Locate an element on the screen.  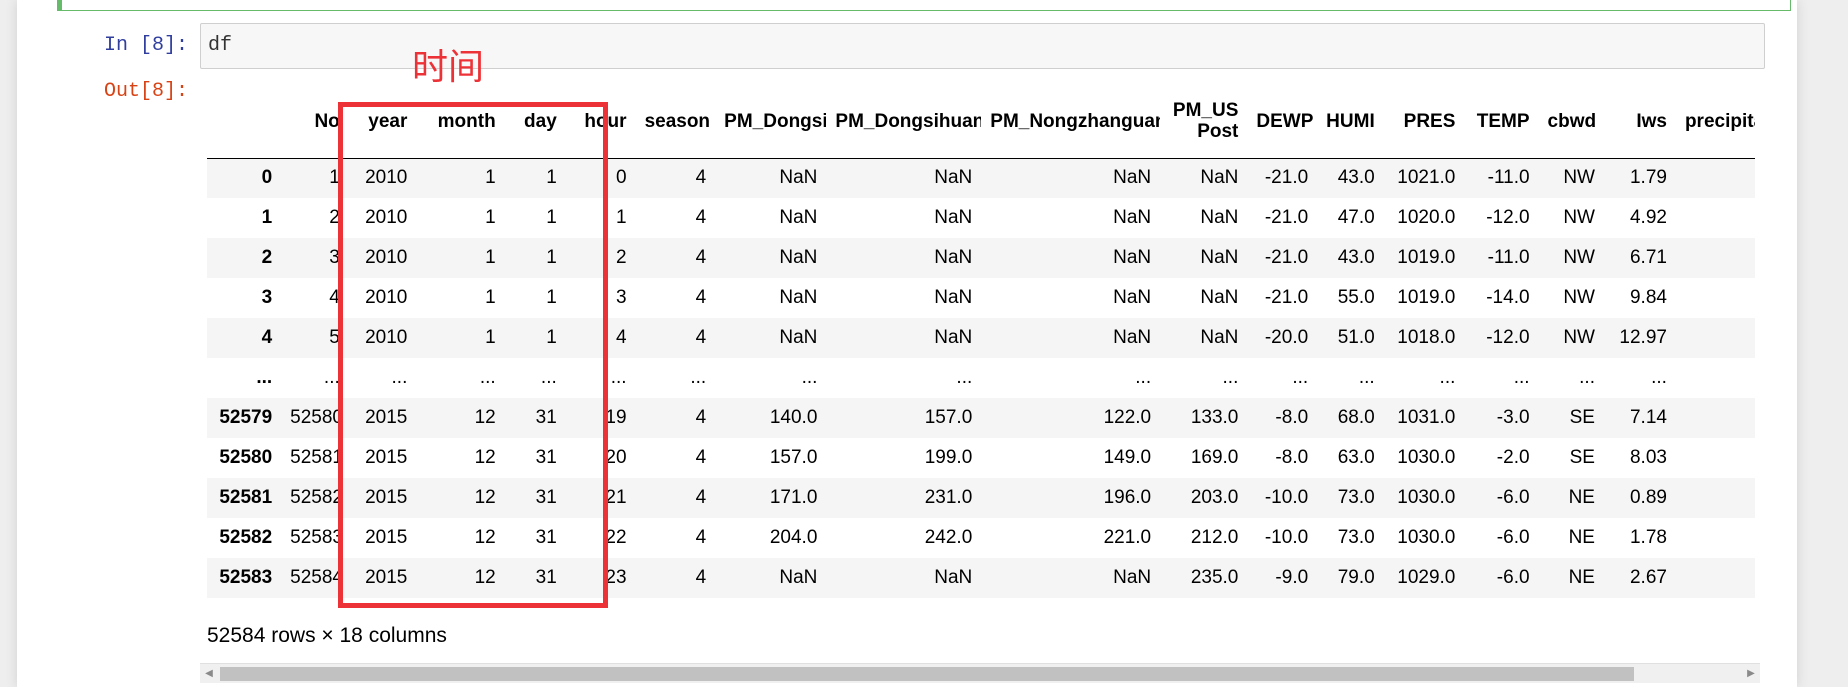
table-cell: 52581 is located at coordinates (316, 457).